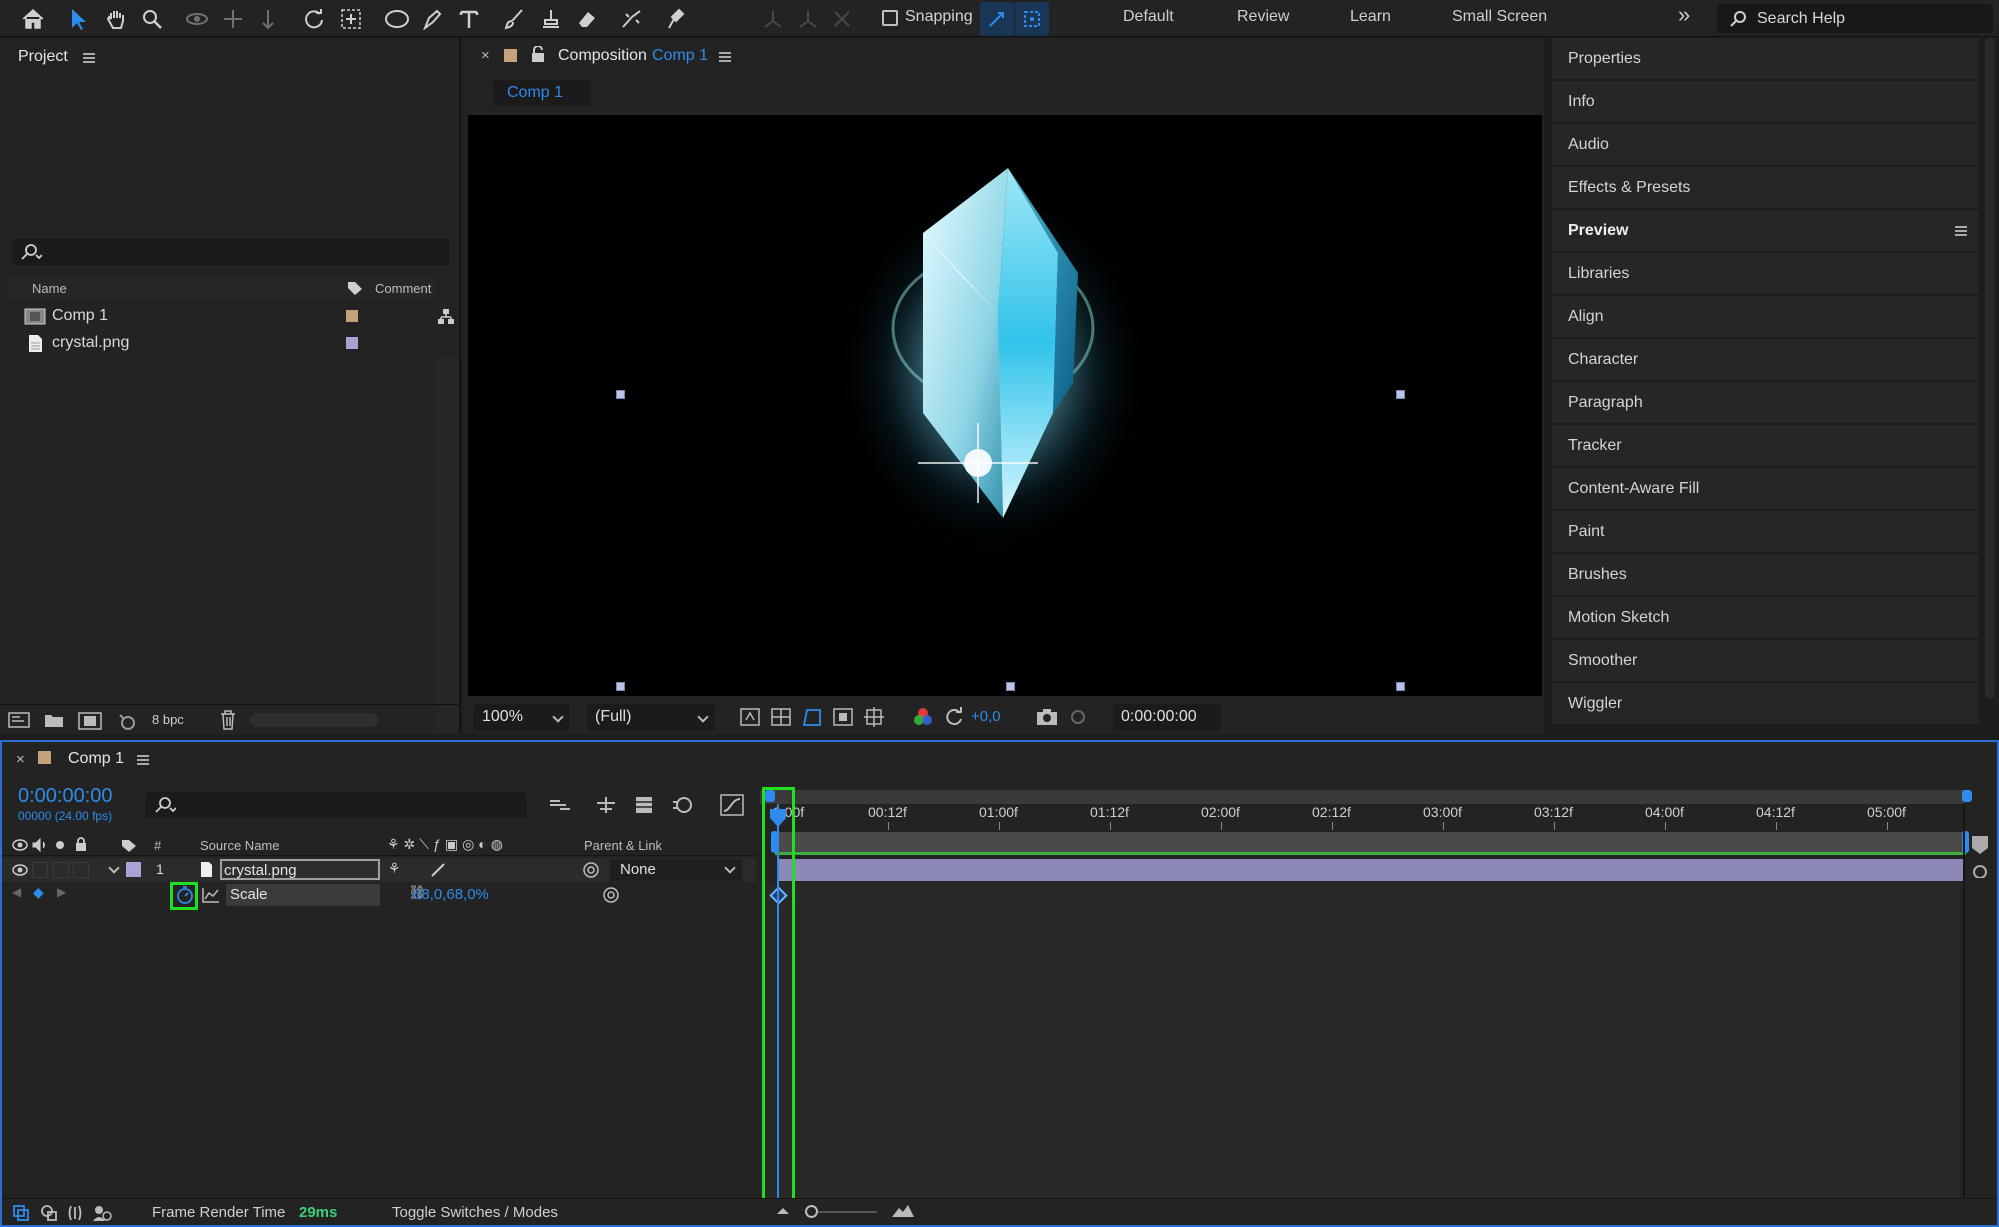 This screenshot has width=1999, height=1227. Describe the element at coordinates (231, 252) in the screenshot. I see `project-search-input` at that location.